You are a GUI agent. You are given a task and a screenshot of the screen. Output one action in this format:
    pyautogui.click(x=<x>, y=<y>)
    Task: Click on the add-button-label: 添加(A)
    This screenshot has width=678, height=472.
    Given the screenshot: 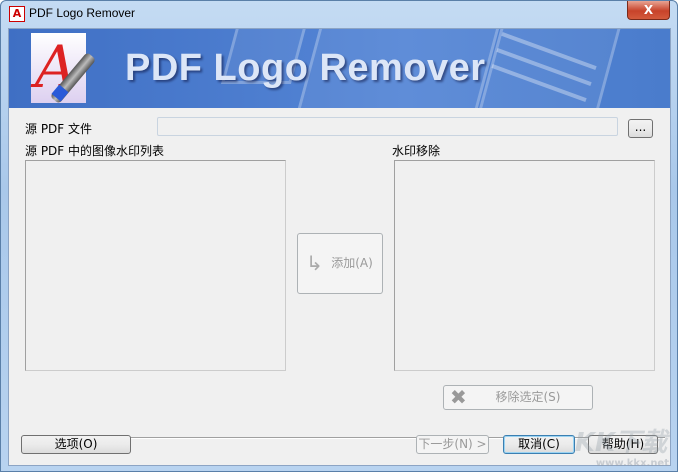 What is the action you would take?
    pyautogui.click(x=352, y=263)
    